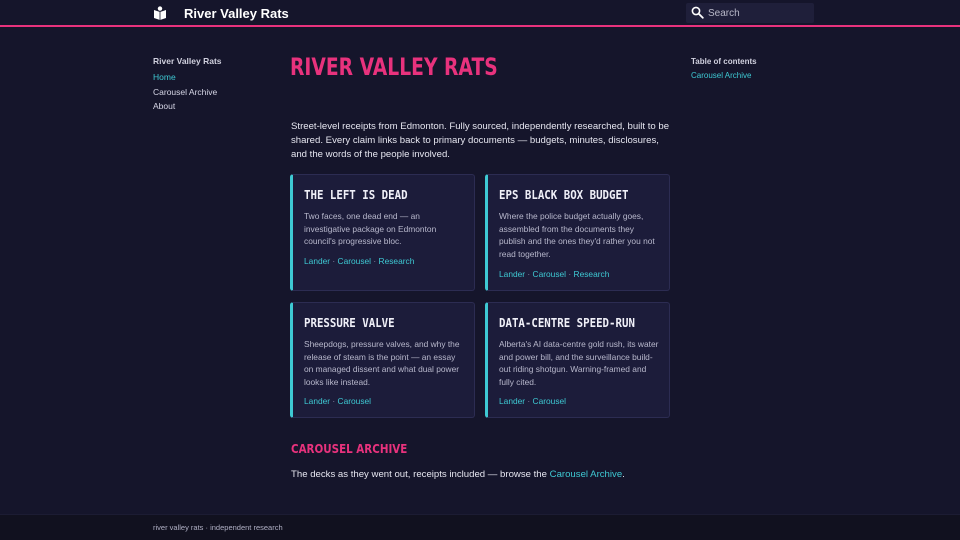  What do you see at coordinates (567, 322) in the screenshot?
I see `card-title: DATA-CENTRE SPEED-RUN` at bounding box center [567, 322].